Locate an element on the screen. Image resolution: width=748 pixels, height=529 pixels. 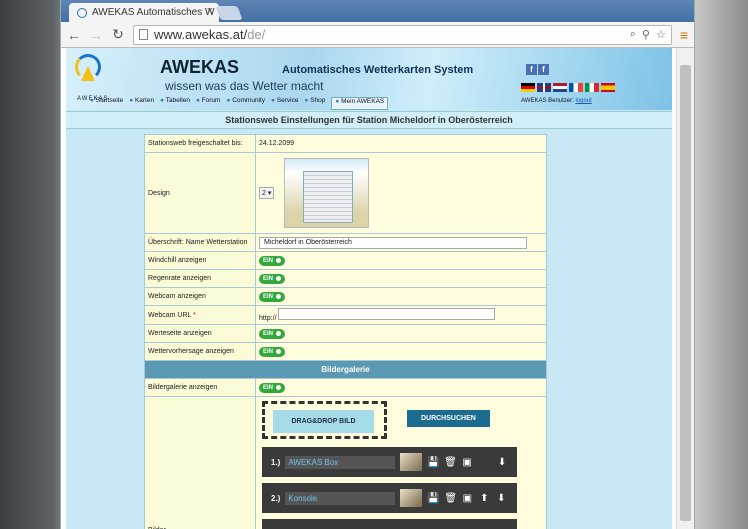
star-icon: ☆ is located at coordinates (661, 34).